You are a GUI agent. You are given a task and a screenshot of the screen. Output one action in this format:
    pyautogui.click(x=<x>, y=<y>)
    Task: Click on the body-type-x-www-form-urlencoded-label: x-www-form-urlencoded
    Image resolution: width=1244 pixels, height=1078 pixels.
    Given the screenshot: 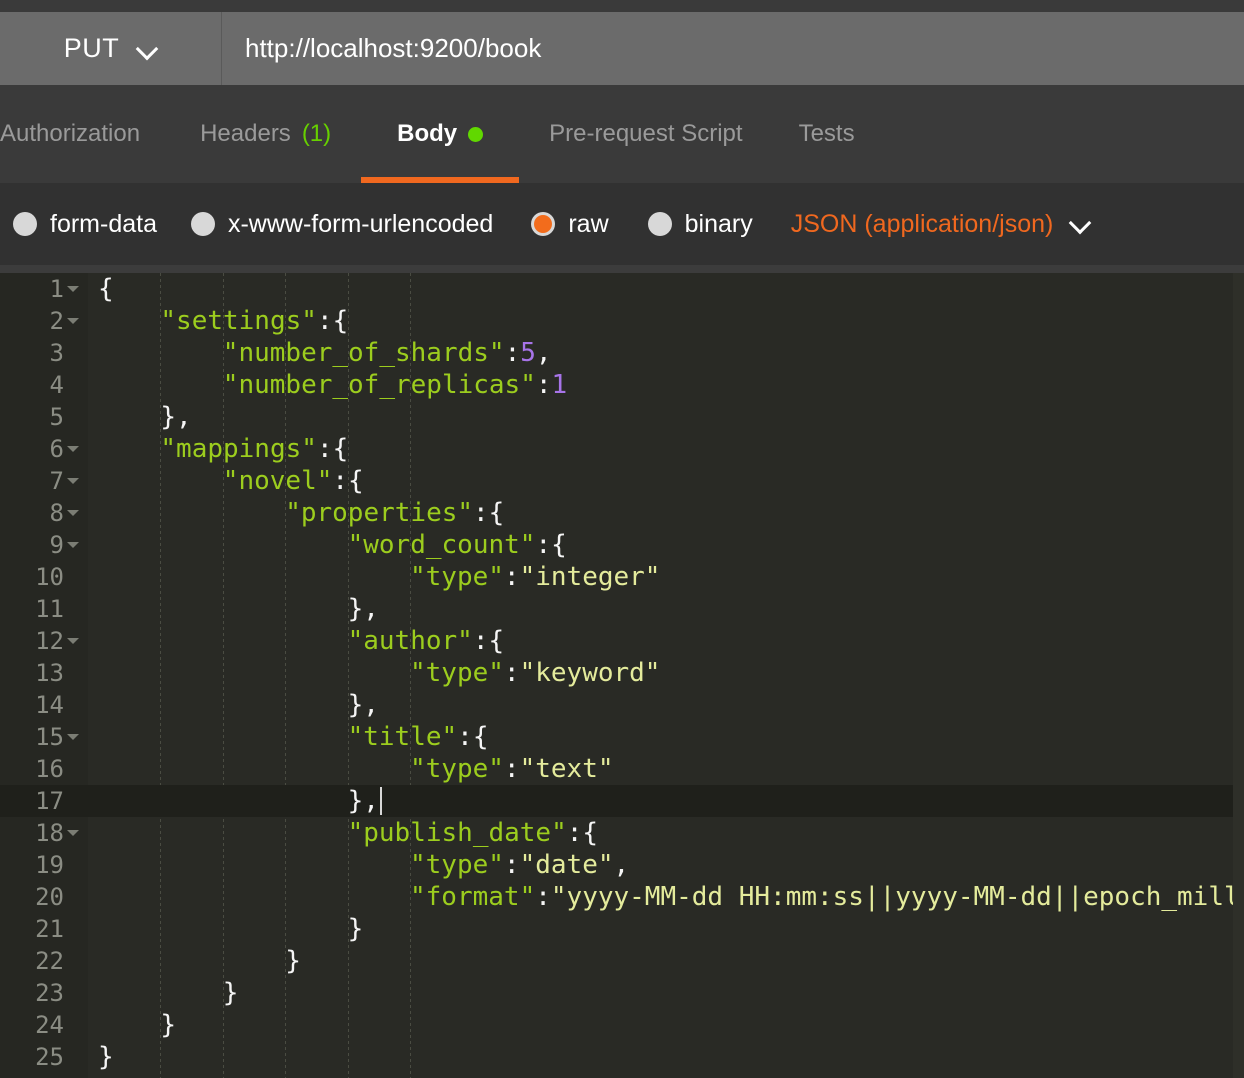 What is the action you would take?
    pyautogui.click(x=360, y=223)
    